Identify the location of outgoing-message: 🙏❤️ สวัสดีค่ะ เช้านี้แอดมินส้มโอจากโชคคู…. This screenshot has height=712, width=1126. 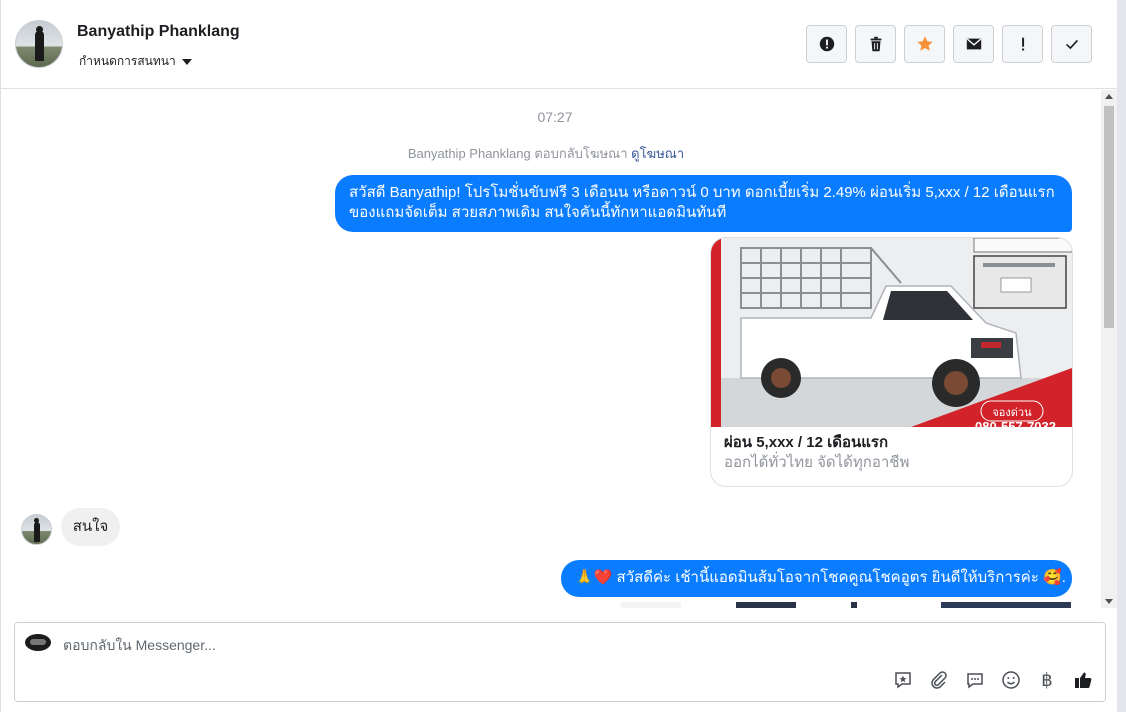
(816, 578).